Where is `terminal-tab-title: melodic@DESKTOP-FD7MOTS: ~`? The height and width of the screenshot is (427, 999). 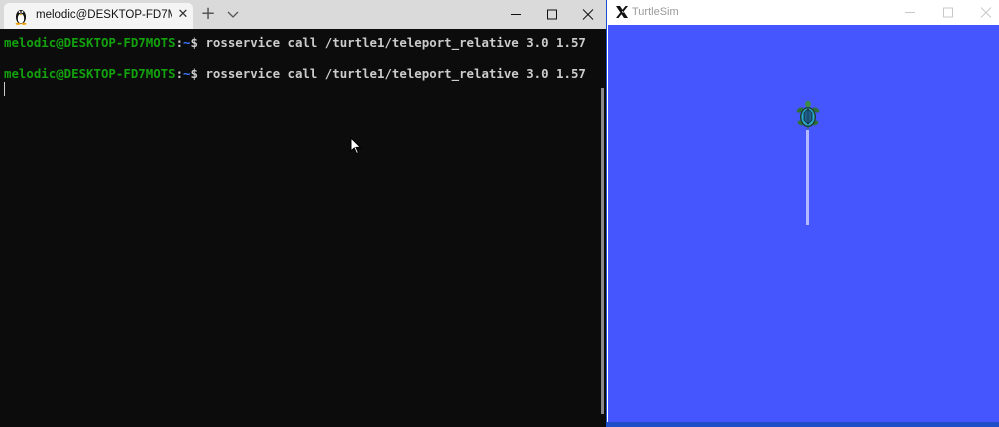 terminal-tab-title: melodic@DESKTOP-FD7MOTS: ~ is located at coordinates (104, 15).